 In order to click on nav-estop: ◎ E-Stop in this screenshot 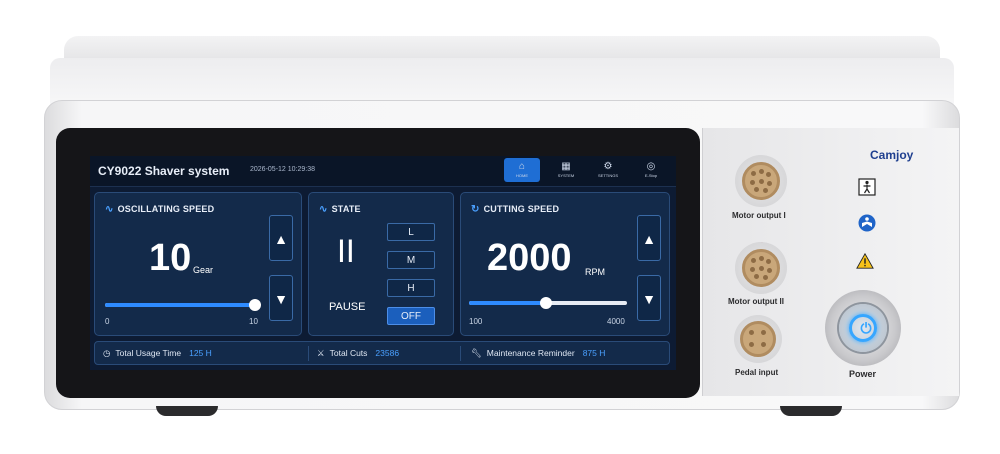, I will do `click(651, 170)`.